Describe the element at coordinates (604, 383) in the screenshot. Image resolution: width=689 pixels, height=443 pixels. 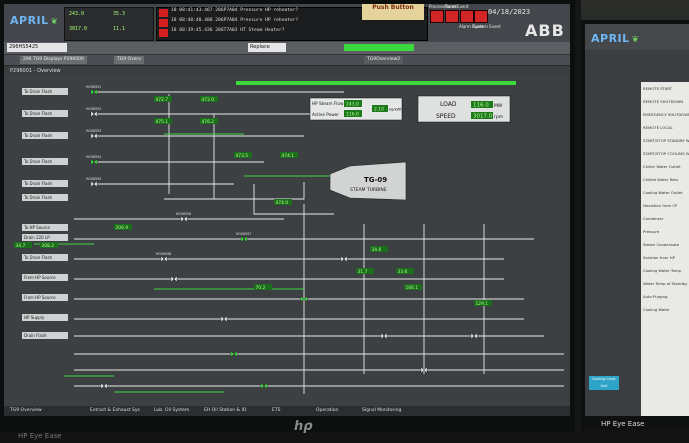
I see `cooling-unit-bar: Cooling Cond. Unit` at that location.